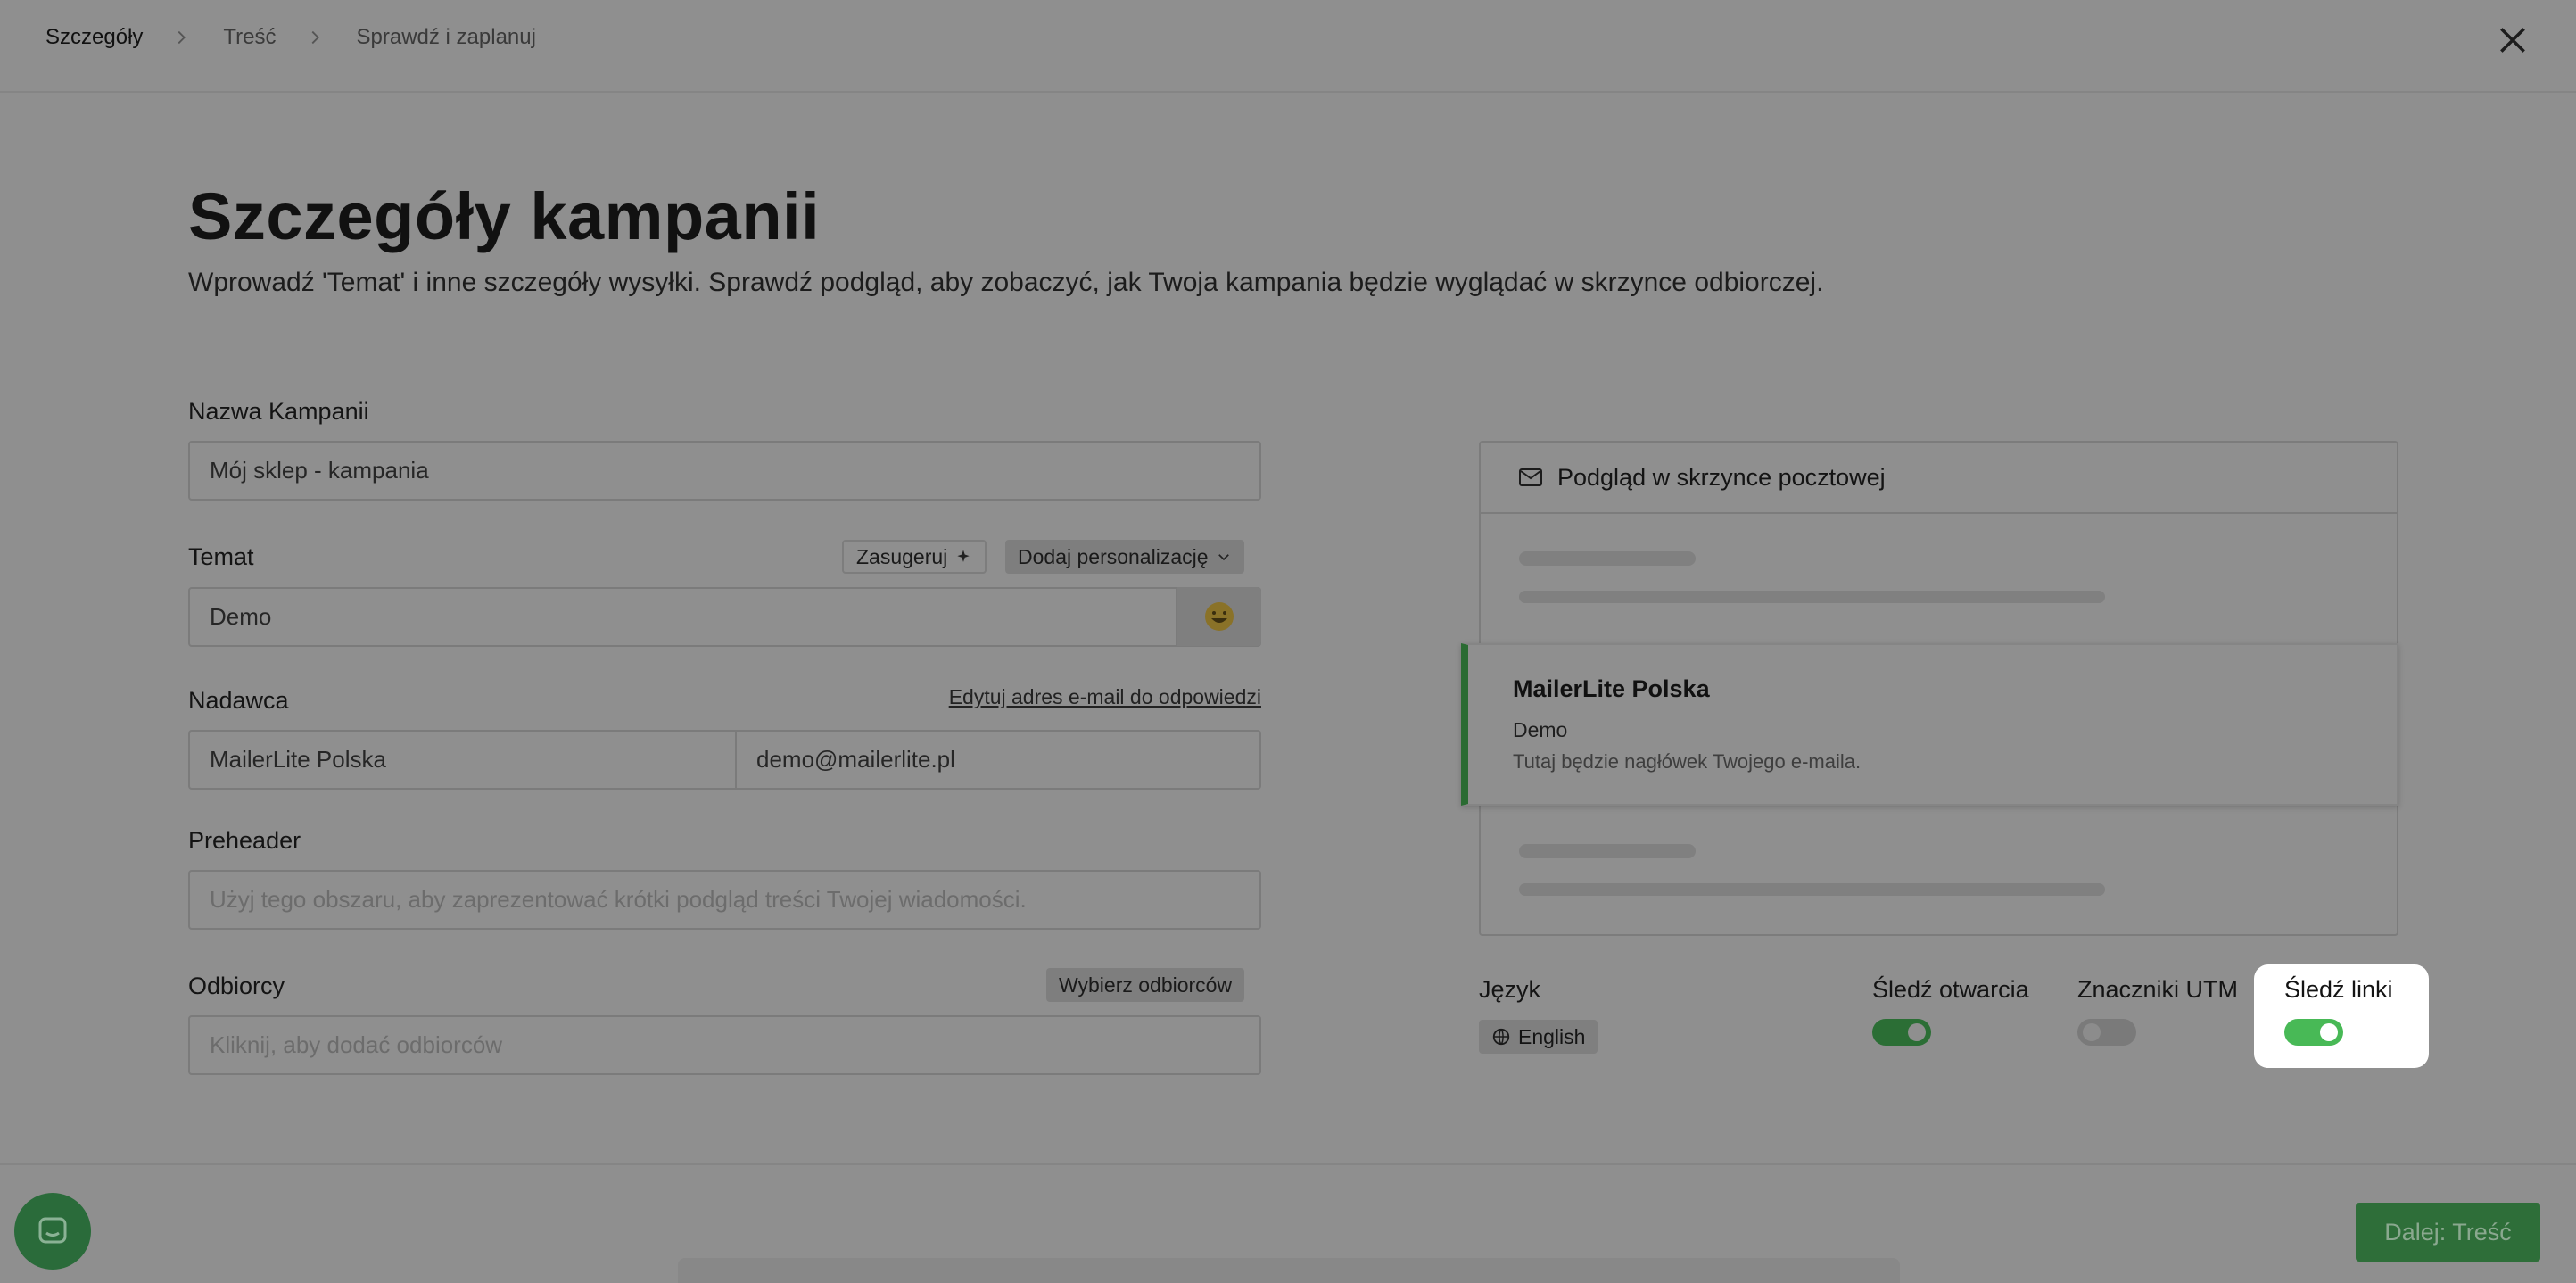 The image size is (2576, 1283). I want to click on campaign-name-input: Mój sklep - kampania, so click(724, 471).